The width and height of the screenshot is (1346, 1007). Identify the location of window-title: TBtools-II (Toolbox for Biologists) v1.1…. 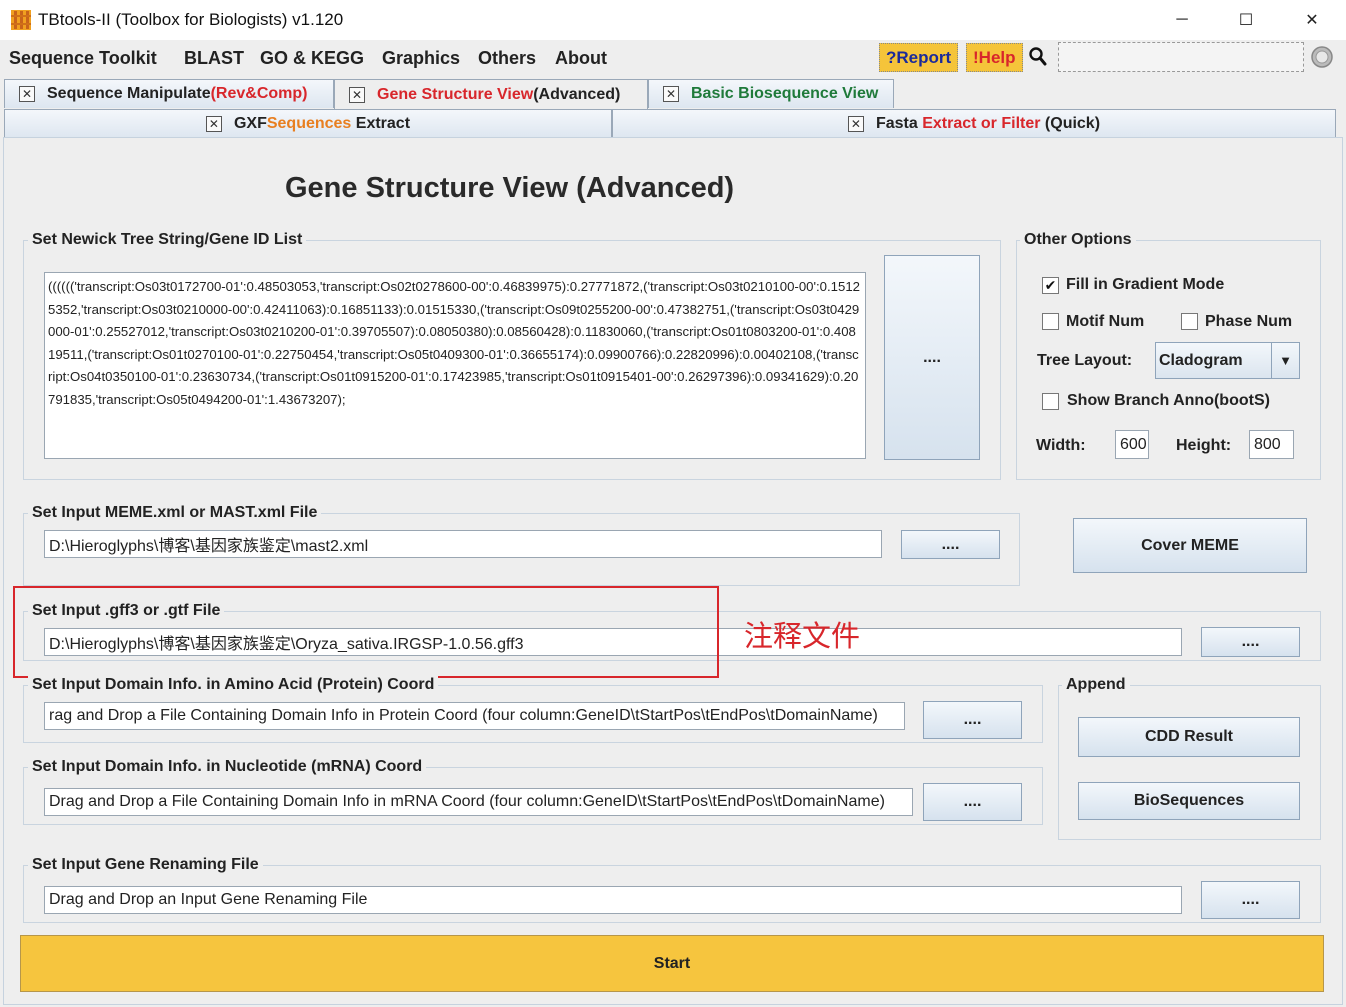
(191, 19).